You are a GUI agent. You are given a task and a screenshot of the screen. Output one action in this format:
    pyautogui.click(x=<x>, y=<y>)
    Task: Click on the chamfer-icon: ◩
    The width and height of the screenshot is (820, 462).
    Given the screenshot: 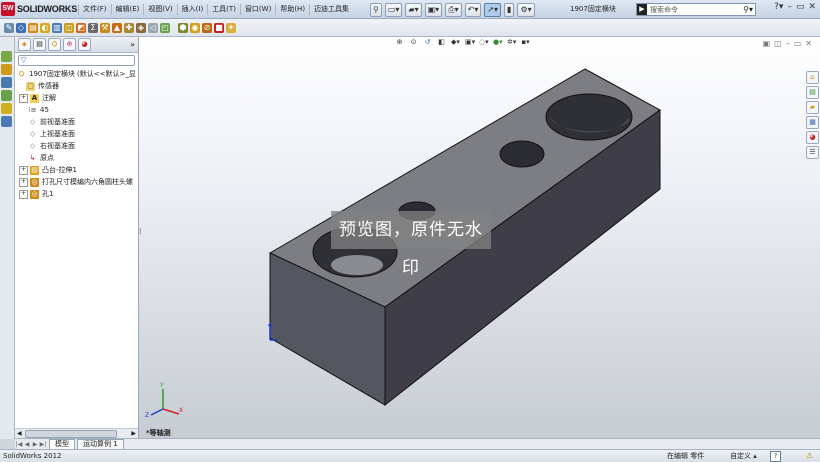 What is the action you would take?
    pyautogui.click(x=81, y=27)
    